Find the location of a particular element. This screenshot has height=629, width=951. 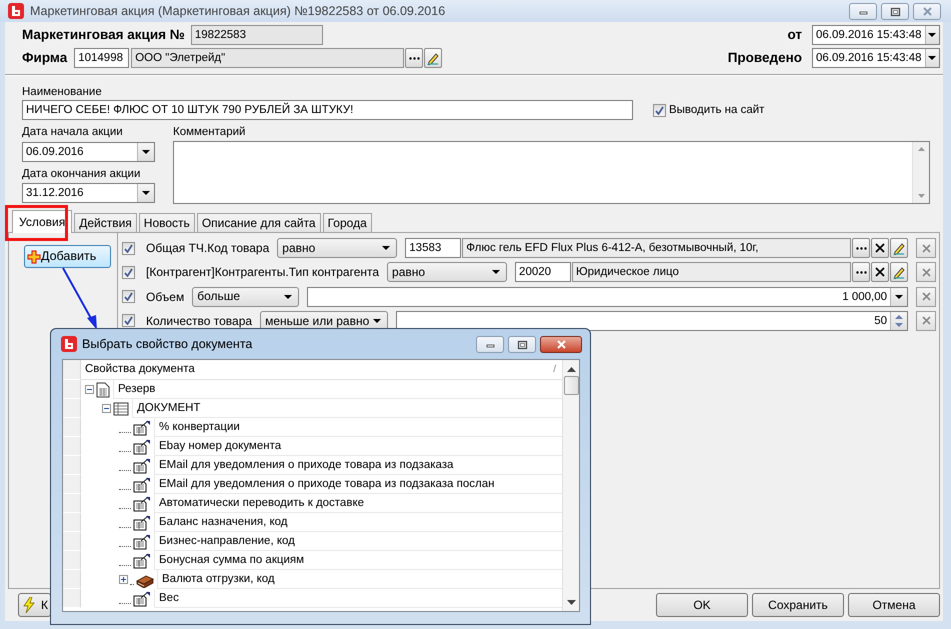

column-header: Свойства документа / is located at coordinates (321, 370).